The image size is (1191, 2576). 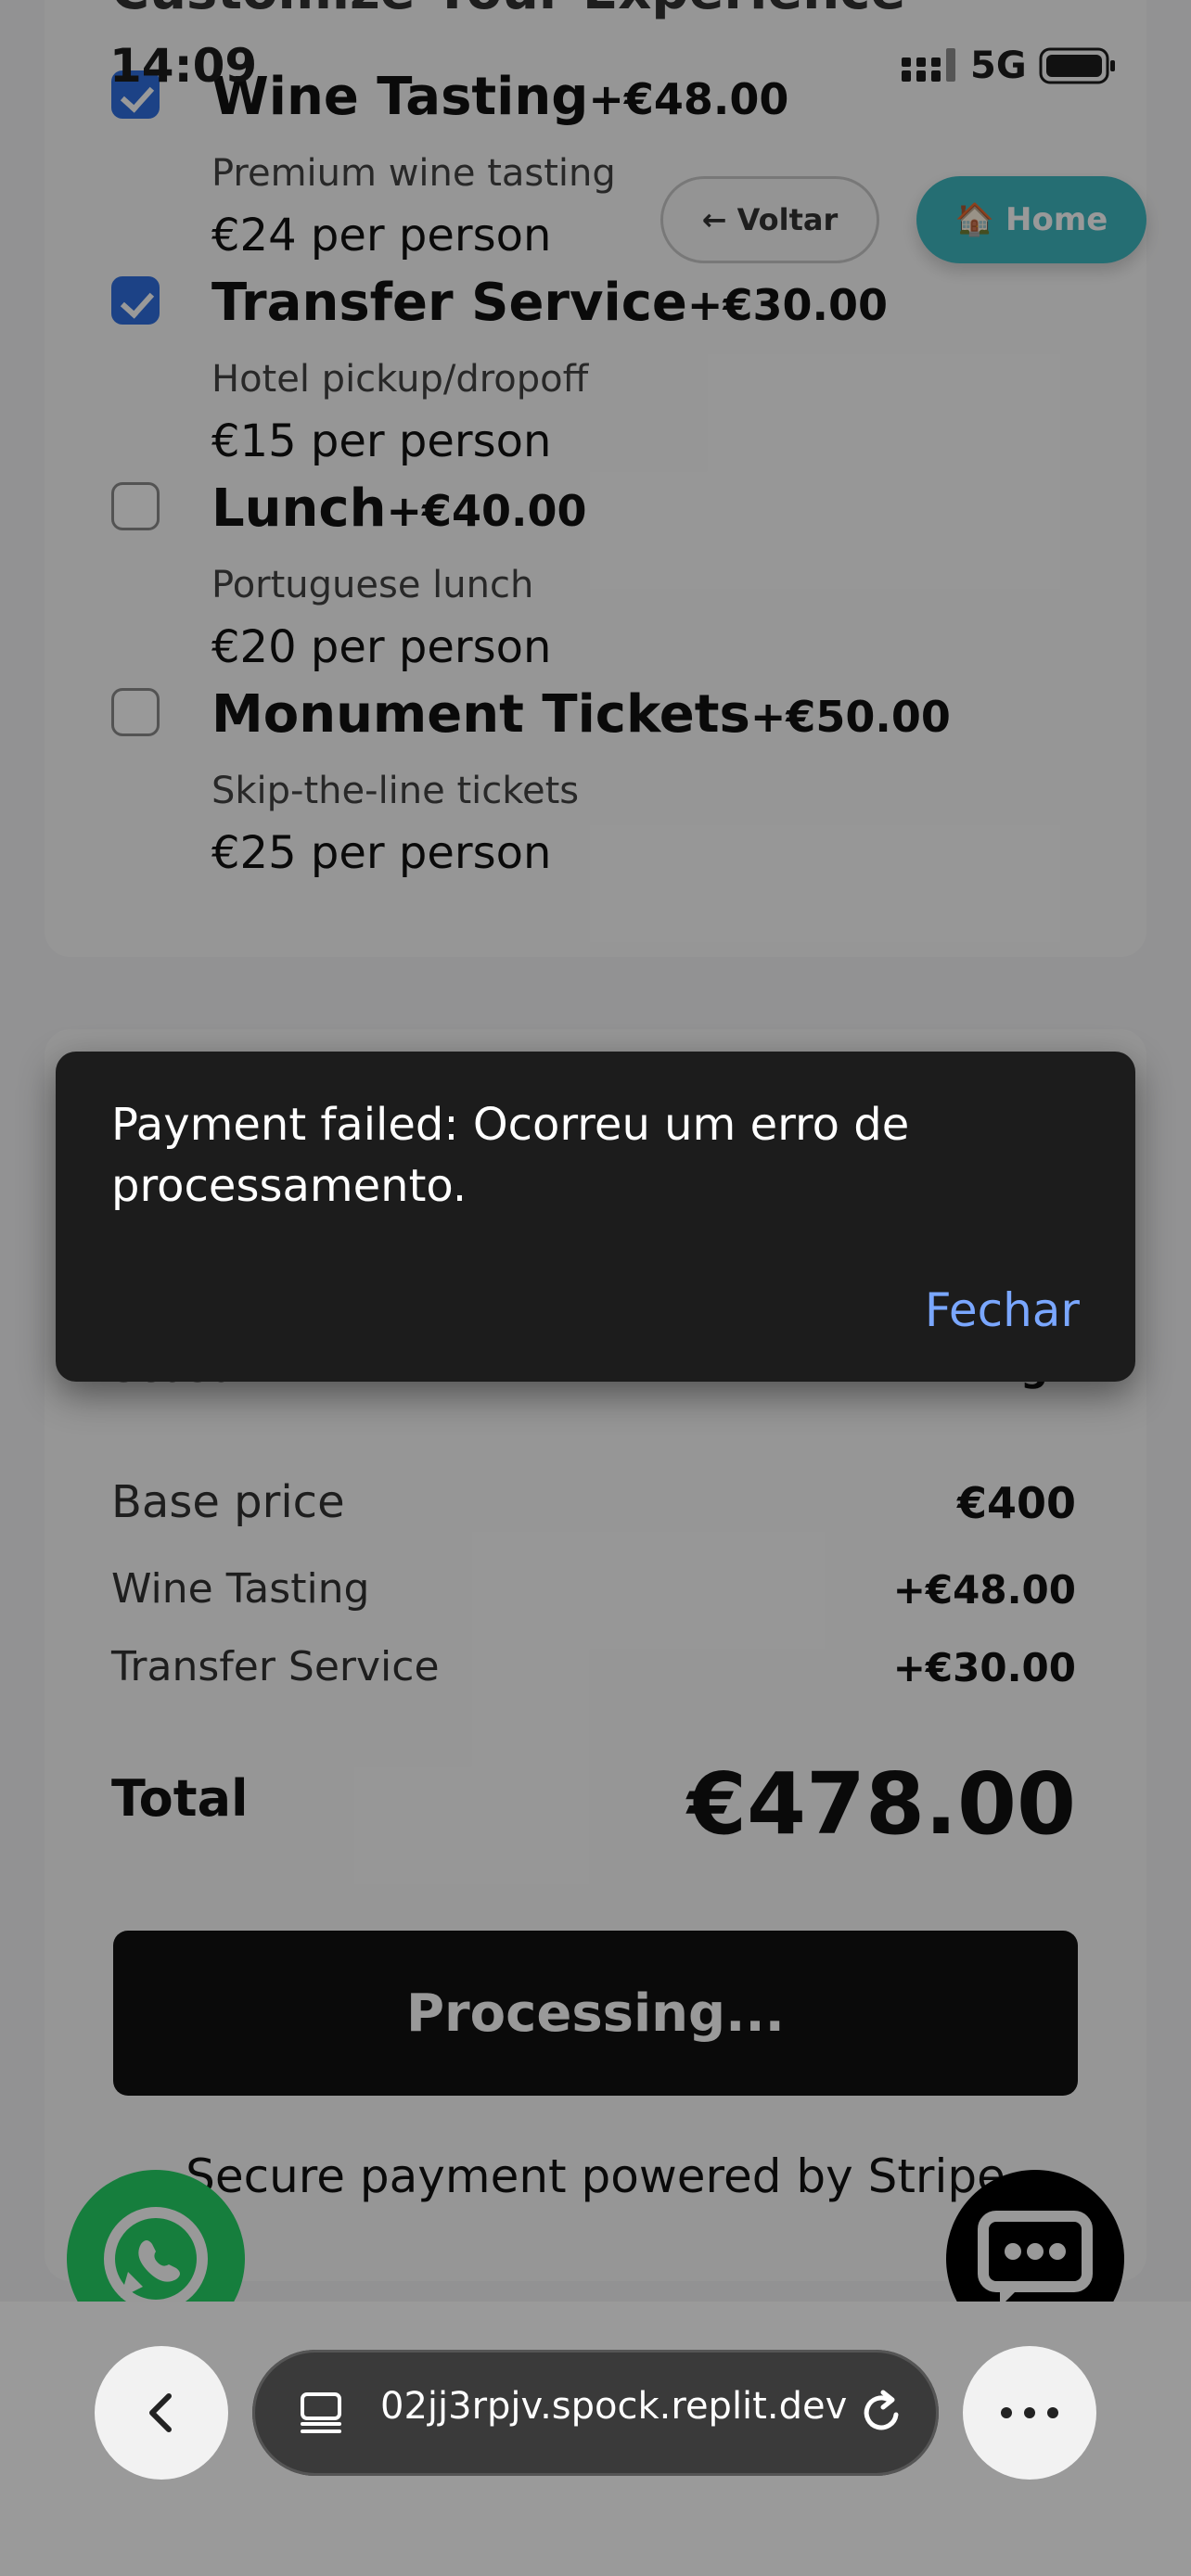 What do you see at coordinates (881, 2413) in the screenshot?
I see `reload-icon` at bounding box center [881, 2413].